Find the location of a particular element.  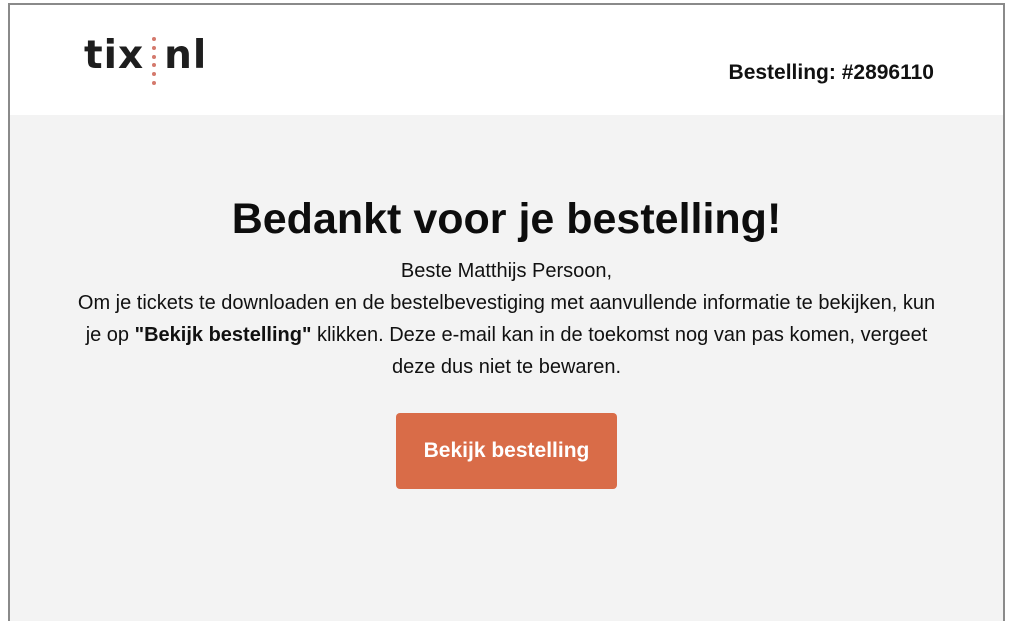

logo-text-left: tix is located at coordinates (114, 55).